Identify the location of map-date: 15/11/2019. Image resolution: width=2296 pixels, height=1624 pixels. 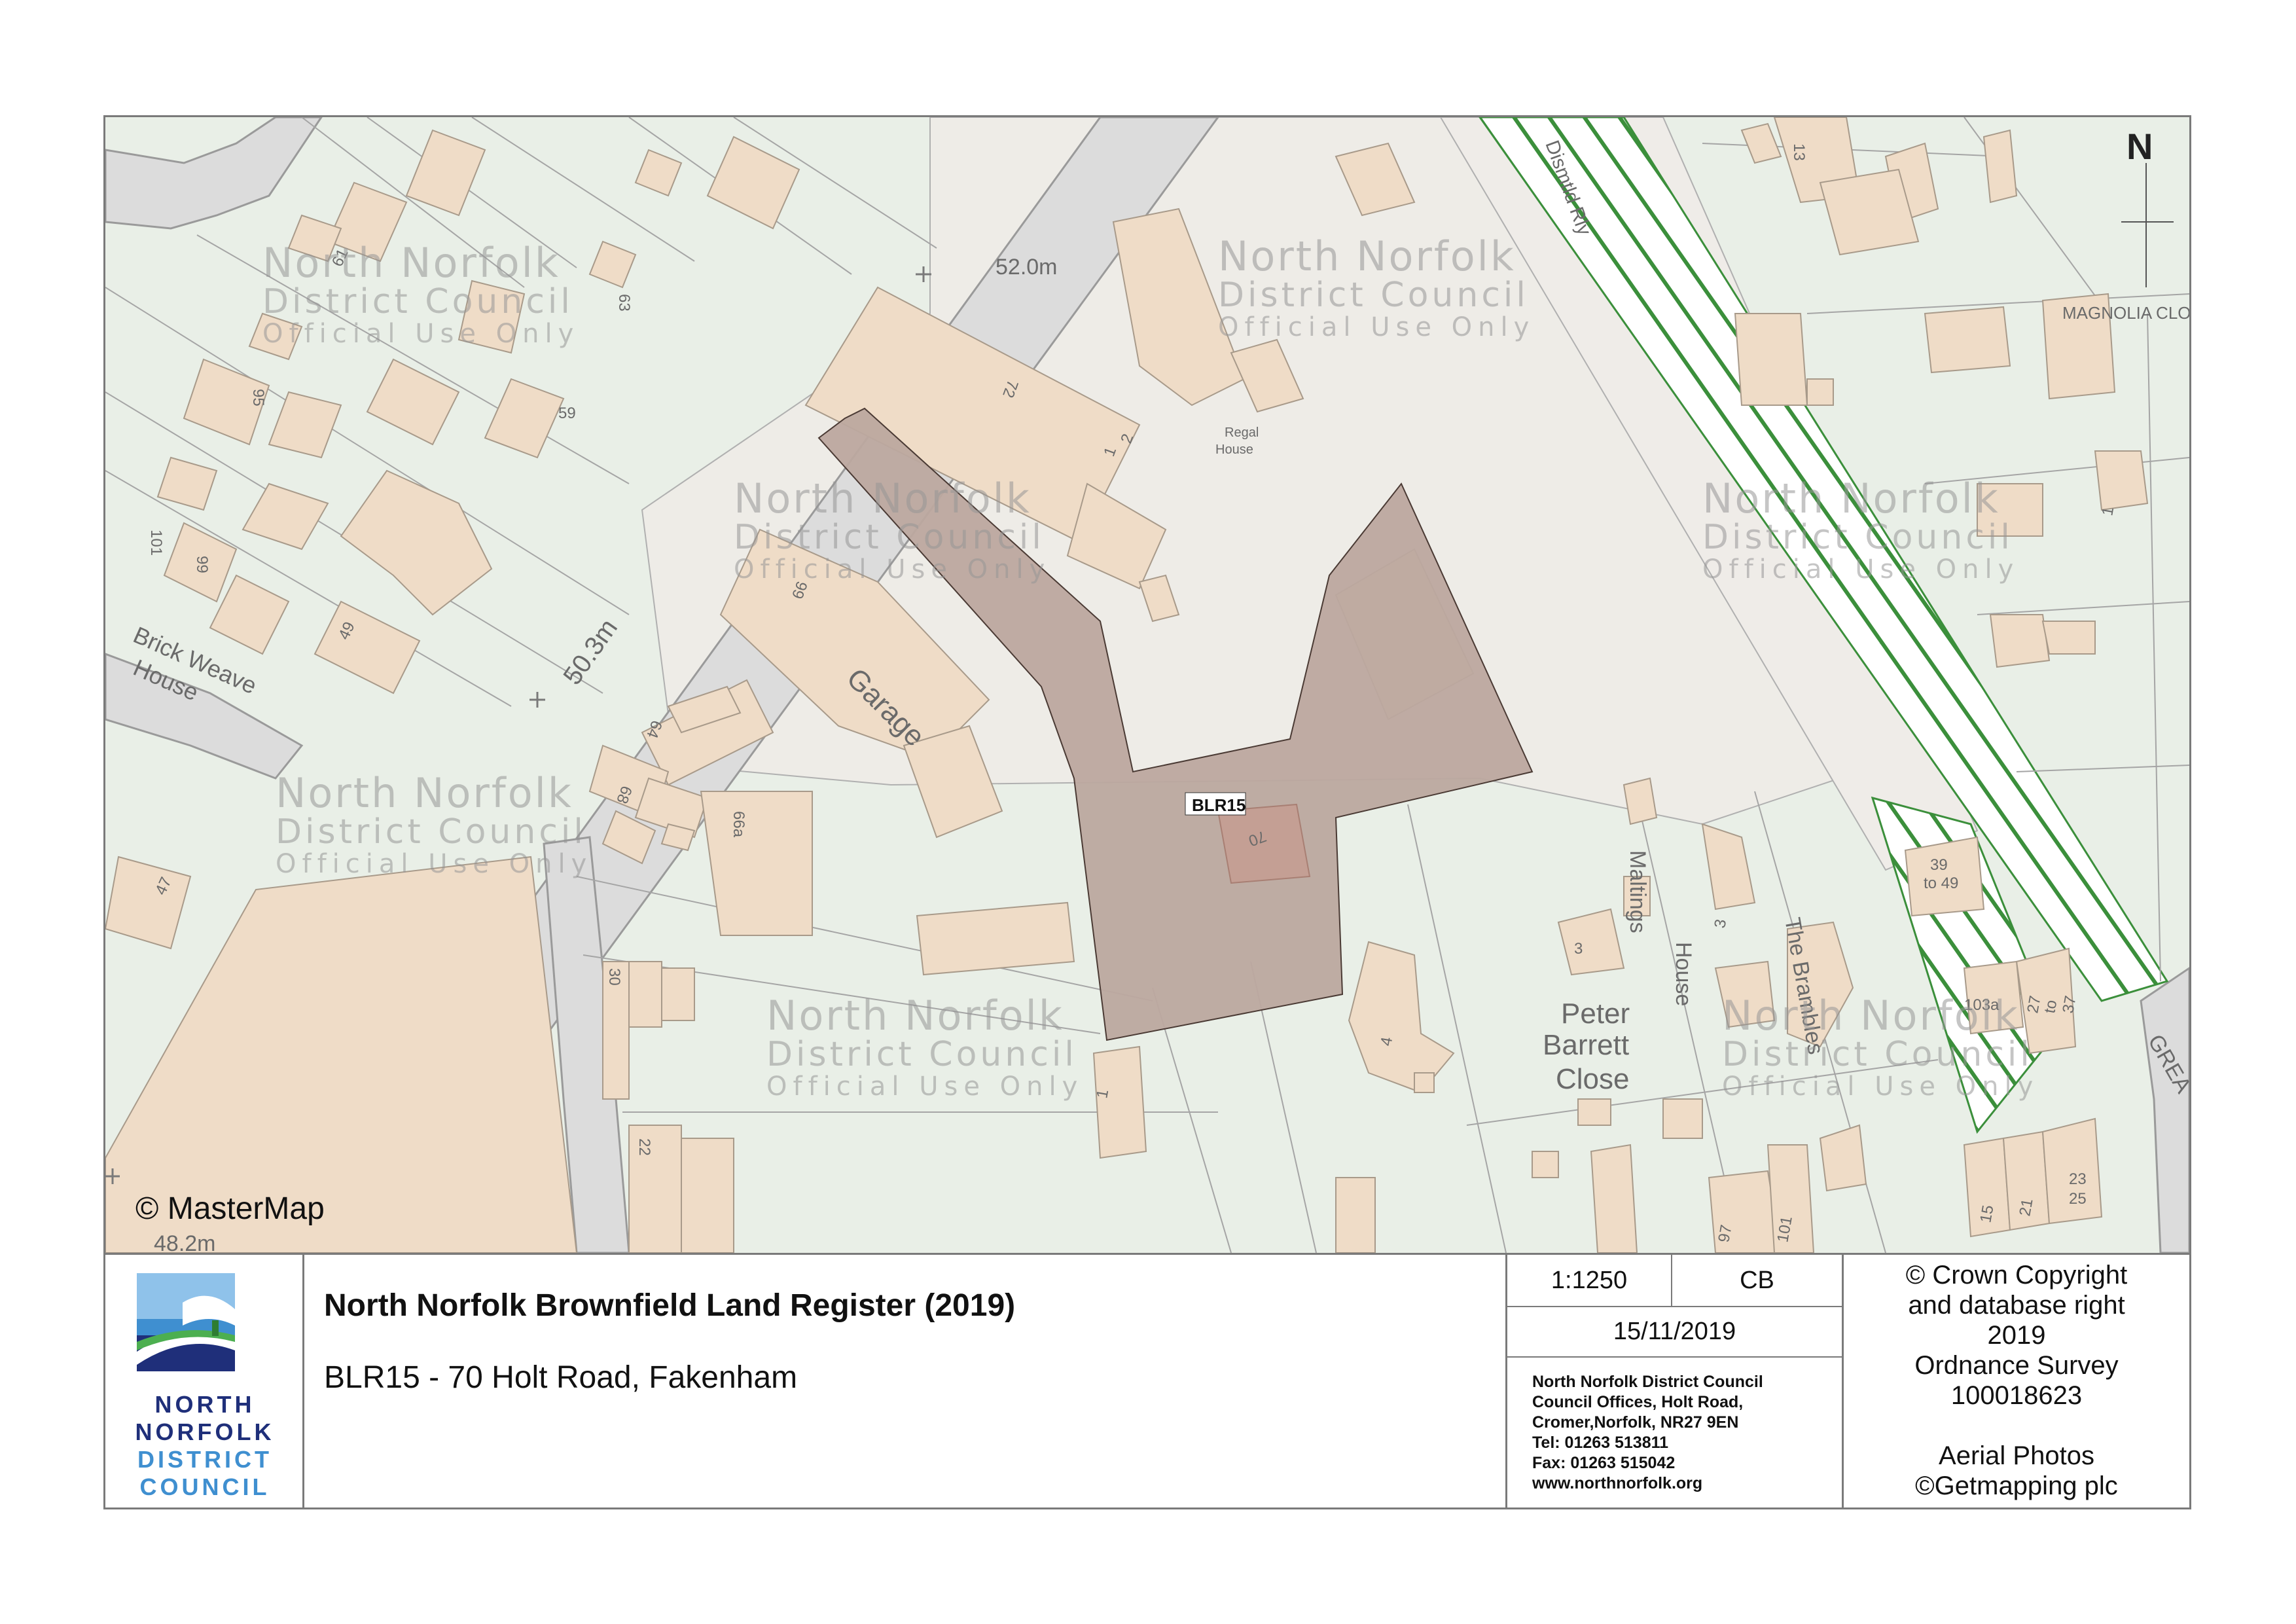
(1674, 1332).